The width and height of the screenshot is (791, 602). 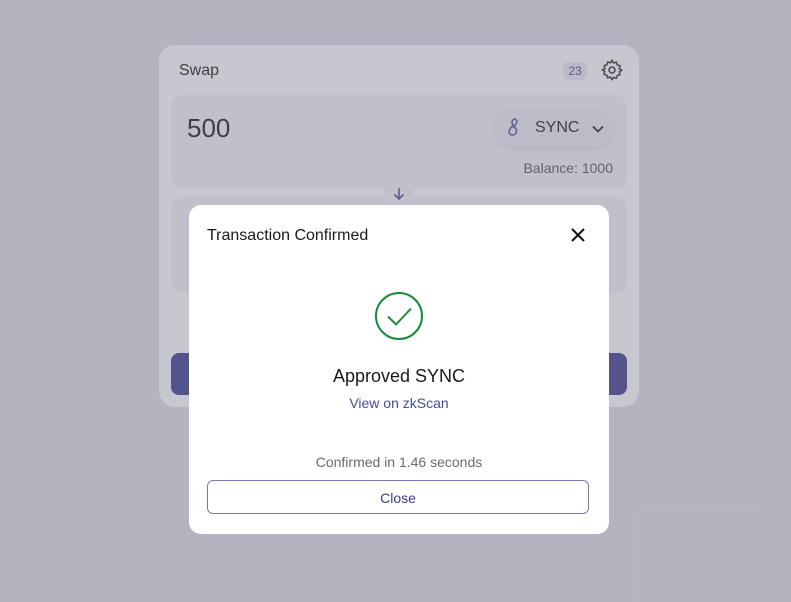 What do you see at coordinates (399, 403) in the screenshot?
I see `view-on-zkscan-link: View on zkScan` at bounding box center [399, 403].